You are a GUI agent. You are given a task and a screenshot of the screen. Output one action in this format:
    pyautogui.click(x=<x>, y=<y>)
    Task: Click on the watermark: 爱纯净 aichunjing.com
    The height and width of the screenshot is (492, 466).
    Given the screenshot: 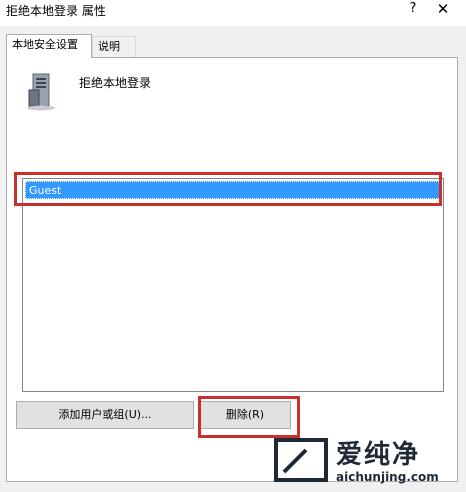 What is the action you would take?
    pyautogui.click(x=366, y=462)
    